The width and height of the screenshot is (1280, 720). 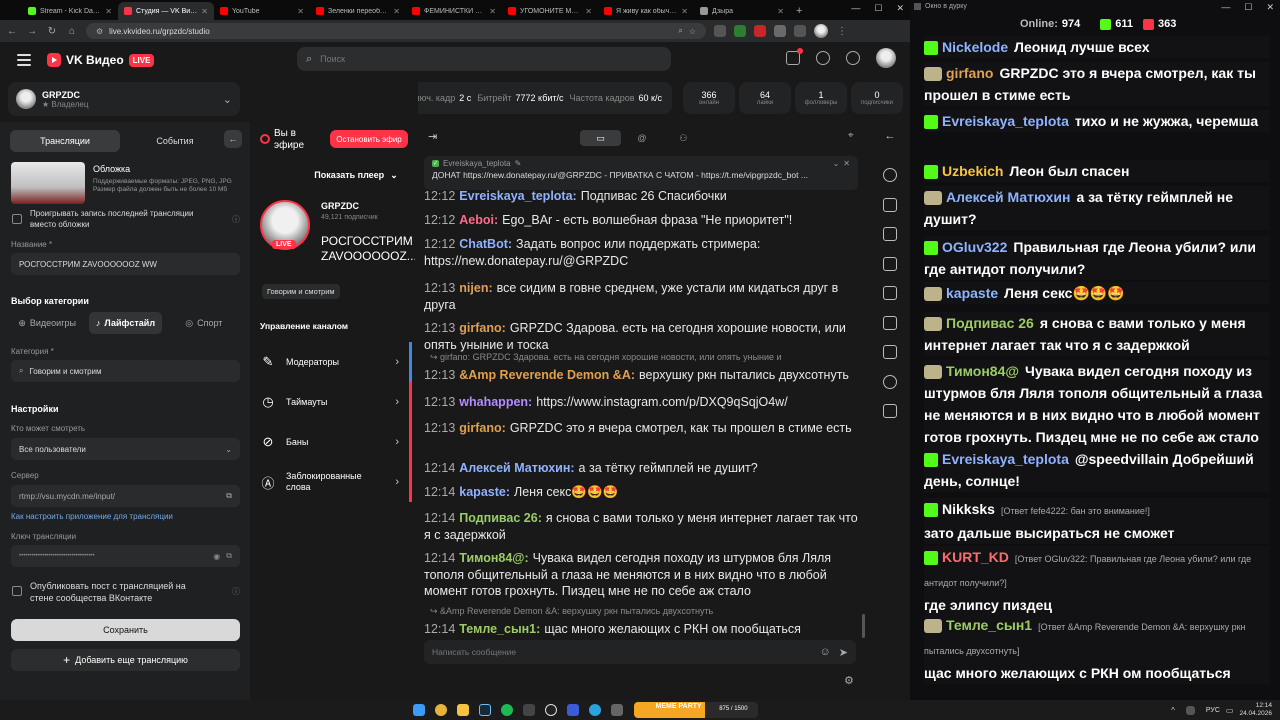 What do you see at coordinates (641, 138) in the screenshot?
I see `mentions-tab-icon: @` at bounding box center [641, 138].